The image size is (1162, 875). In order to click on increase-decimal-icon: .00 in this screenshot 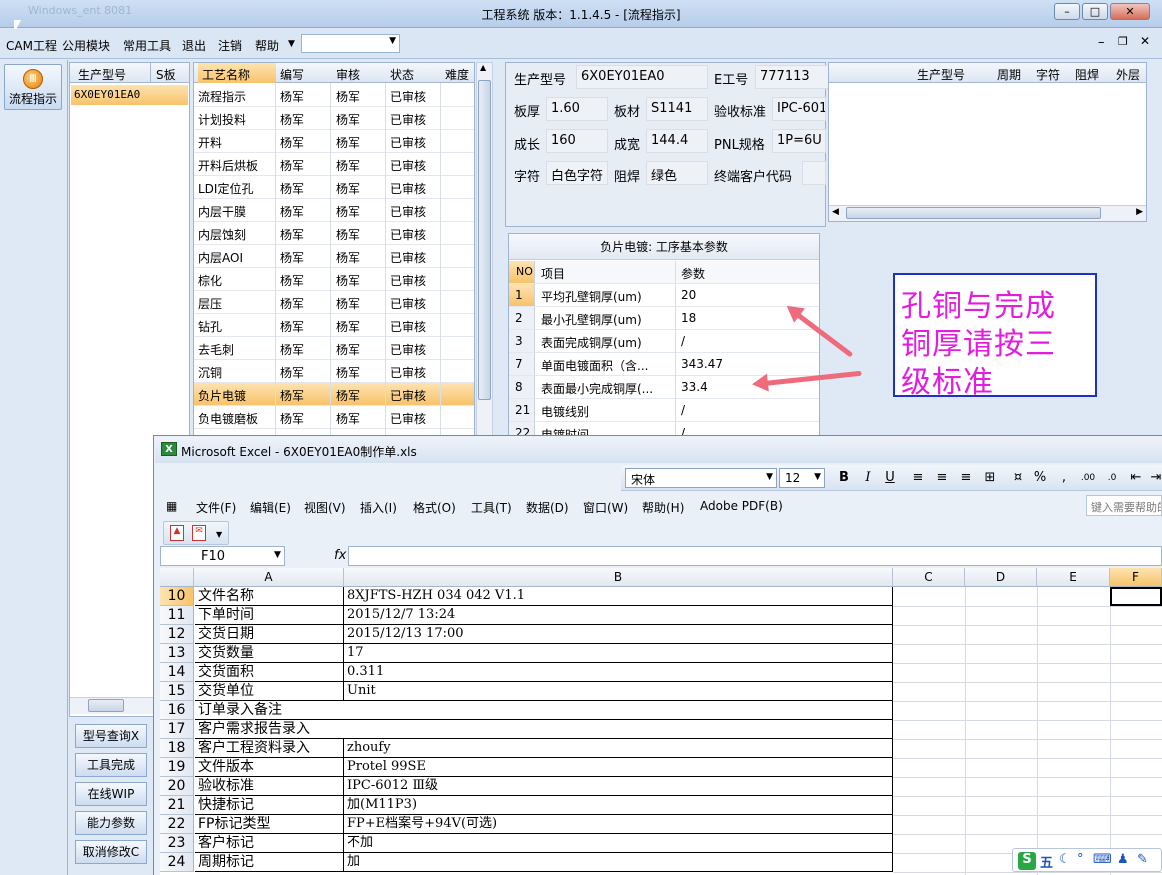, I will do `click(1088, 478)`.